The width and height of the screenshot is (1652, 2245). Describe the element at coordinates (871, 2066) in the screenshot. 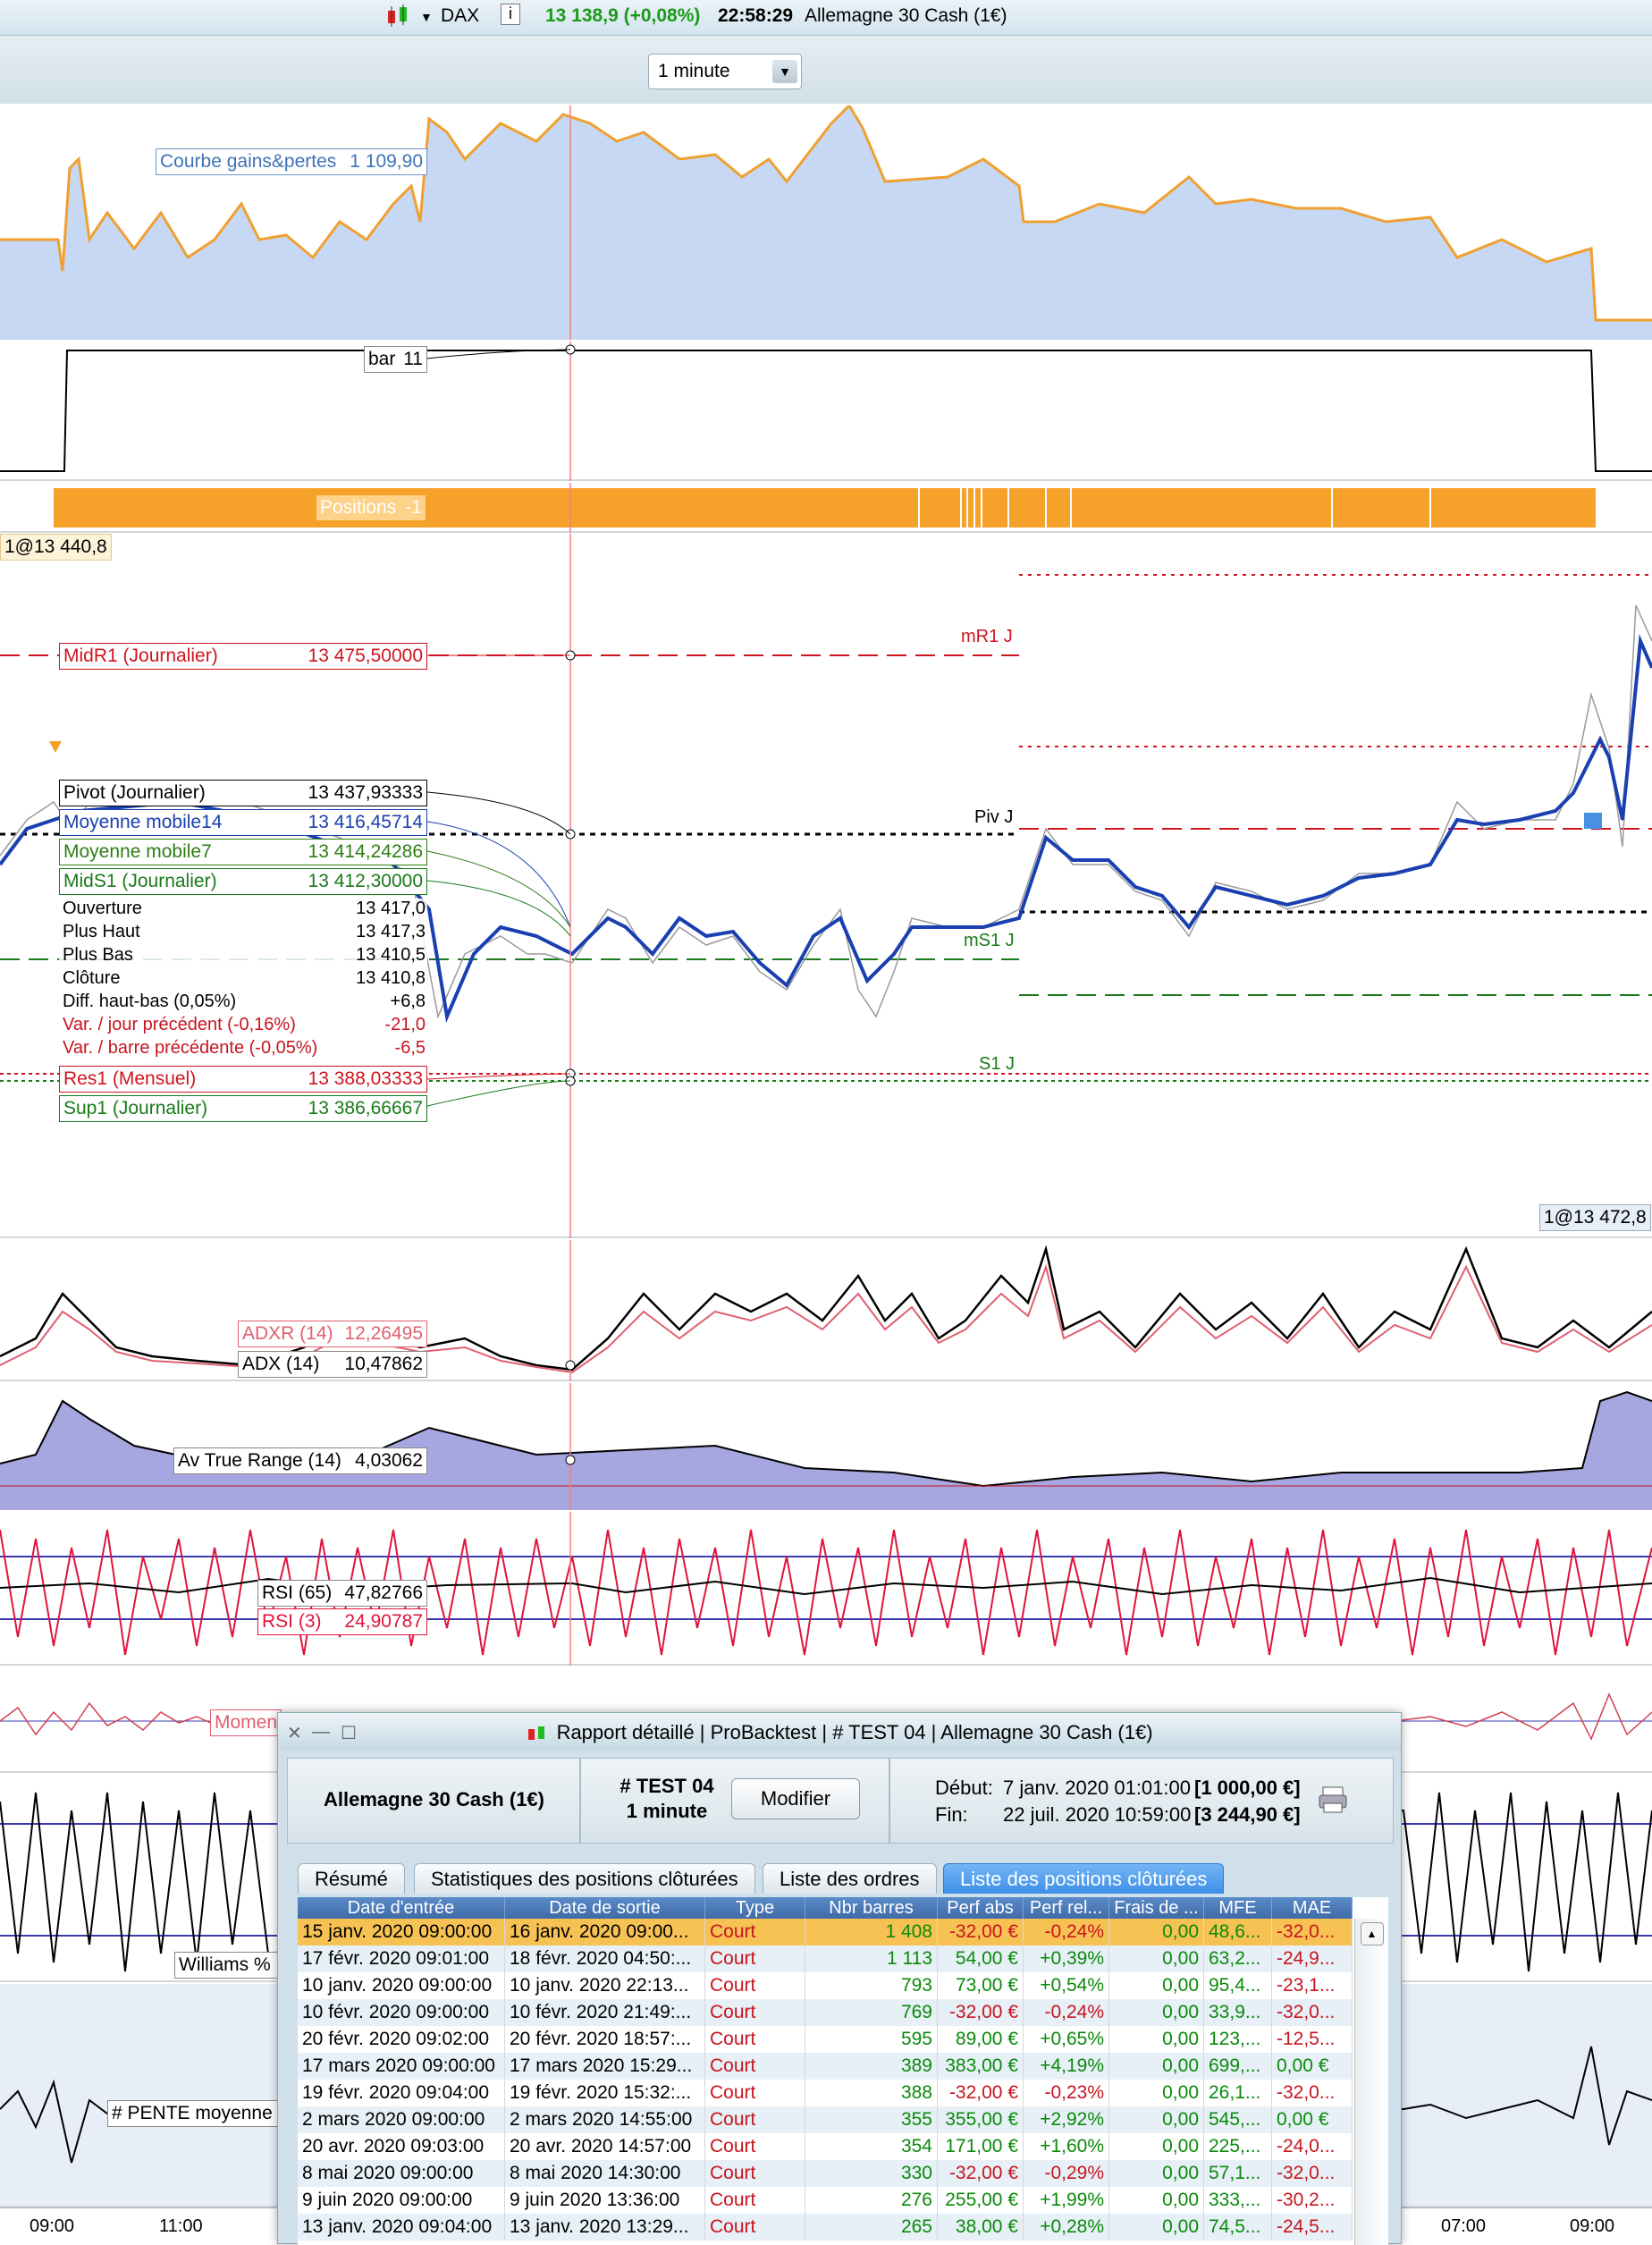

I see `table-cell: 389` at that location.